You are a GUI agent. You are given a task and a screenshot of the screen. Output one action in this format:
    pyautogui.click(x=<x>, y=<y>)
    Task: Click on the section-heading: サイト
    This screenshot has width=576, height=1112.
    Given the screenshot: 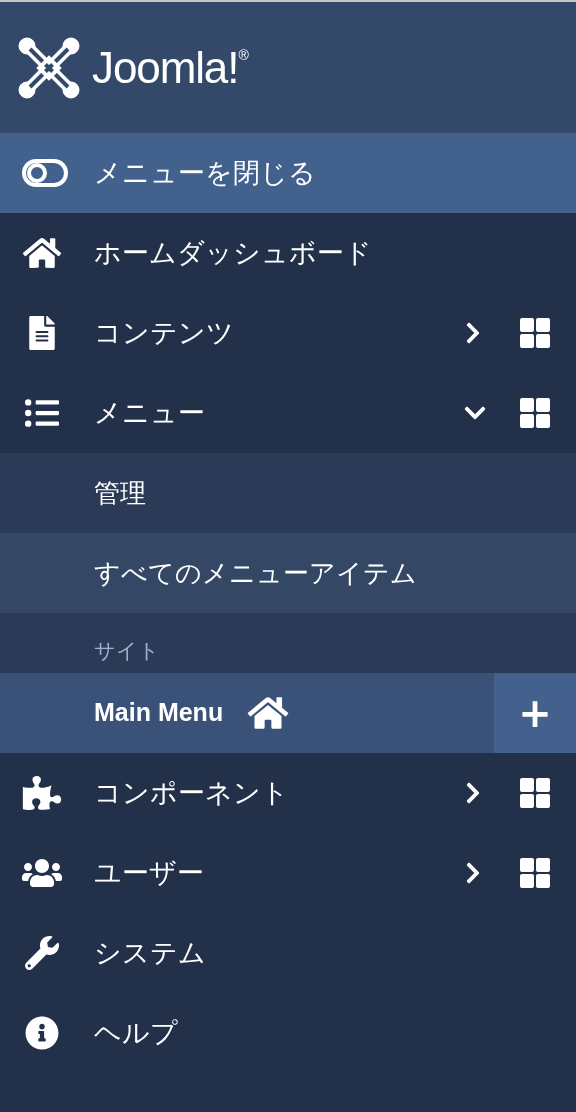 What is the action you would take?
    pyautogui.click(x=127, y=651)
    